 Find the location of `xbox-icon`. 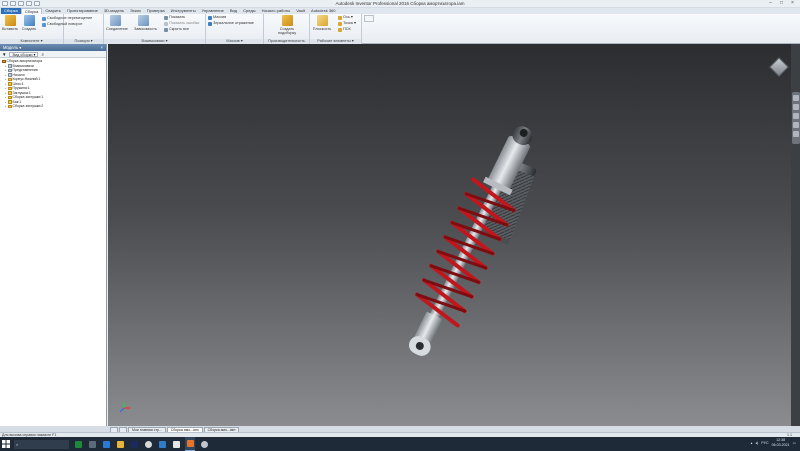

xbox-icon is located at coordinates (78, 444).